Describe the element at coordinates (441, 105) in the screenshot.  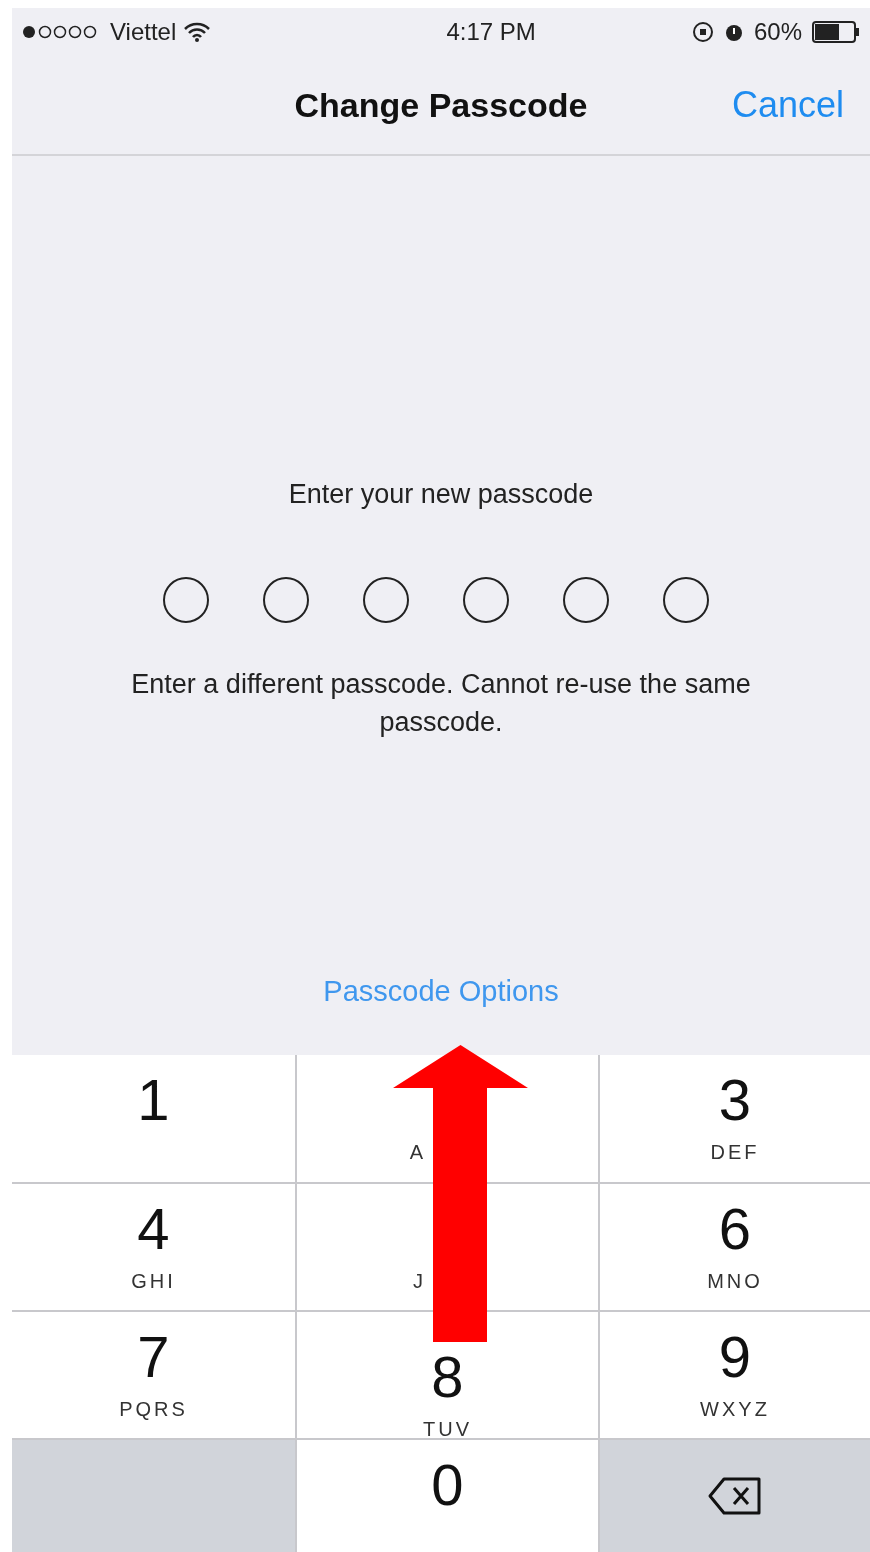
I see `screen-title: Change Passcode` at that location.